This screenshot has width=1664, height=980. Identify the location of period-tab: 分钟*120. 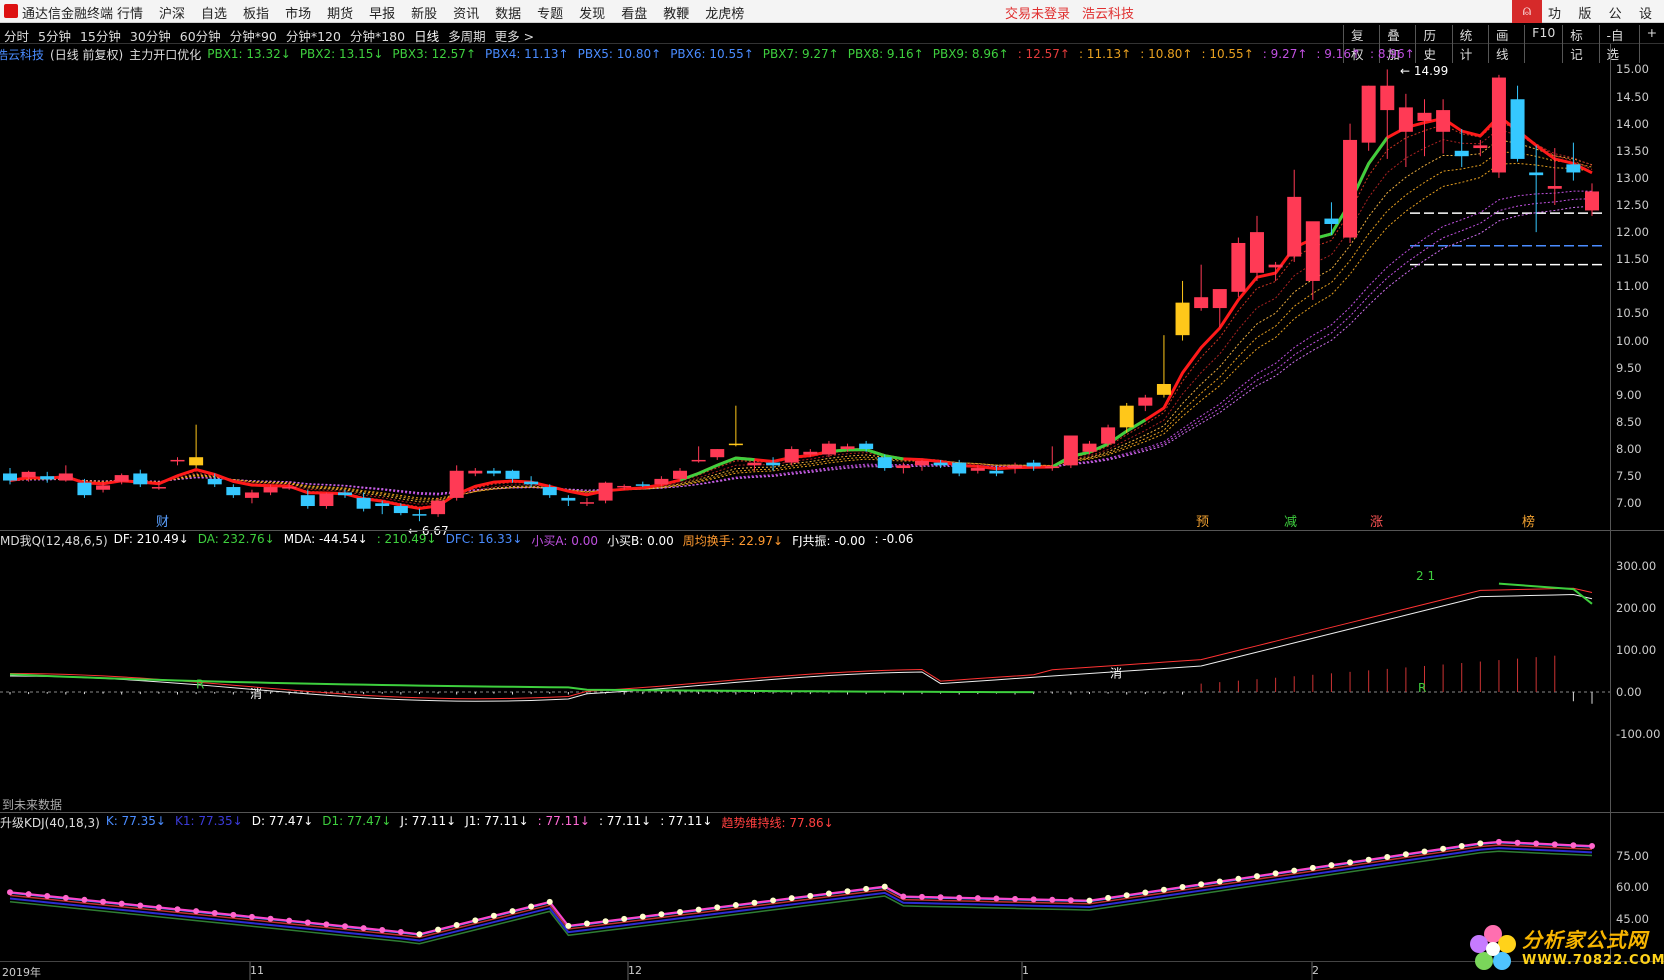
(313, 35).